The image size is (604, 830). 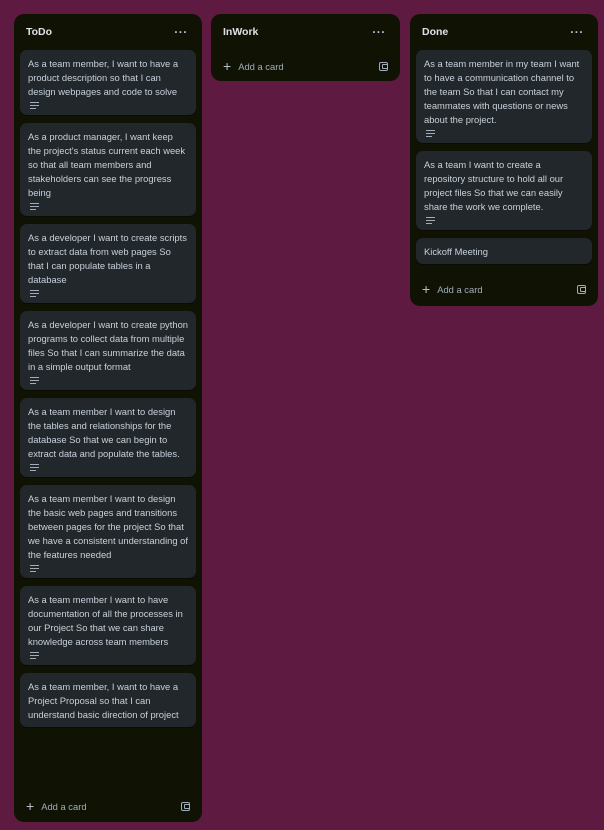 I want to click on list-title: ToDo, so click(x=39, y=32).